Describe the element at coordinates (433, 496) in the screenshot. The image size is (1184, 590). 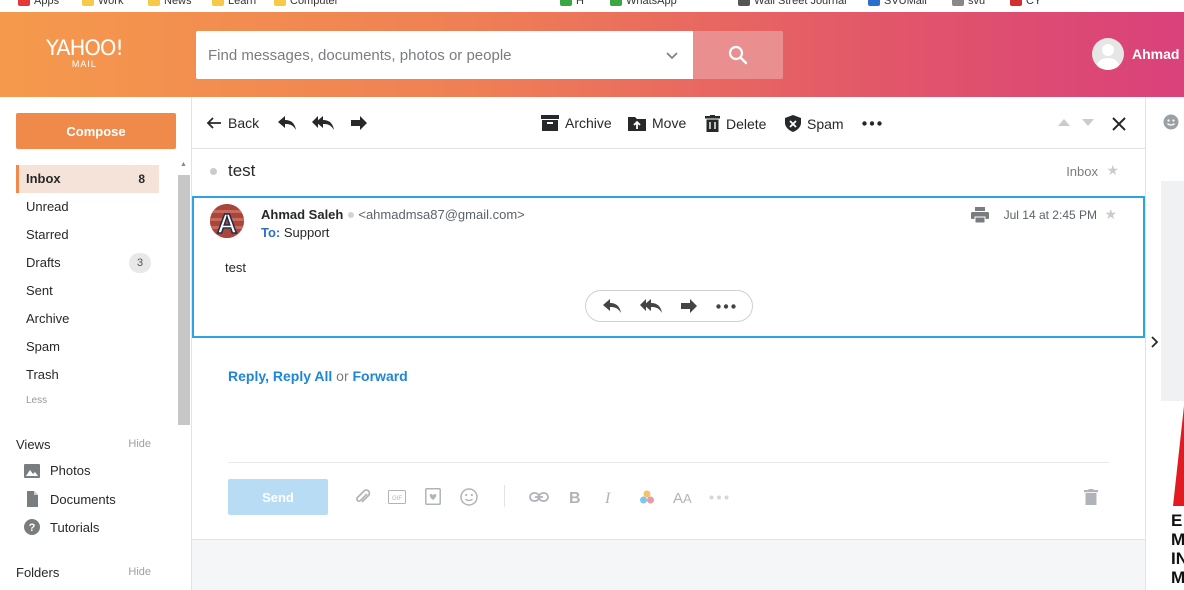
I see `stationery-icon` at that location.